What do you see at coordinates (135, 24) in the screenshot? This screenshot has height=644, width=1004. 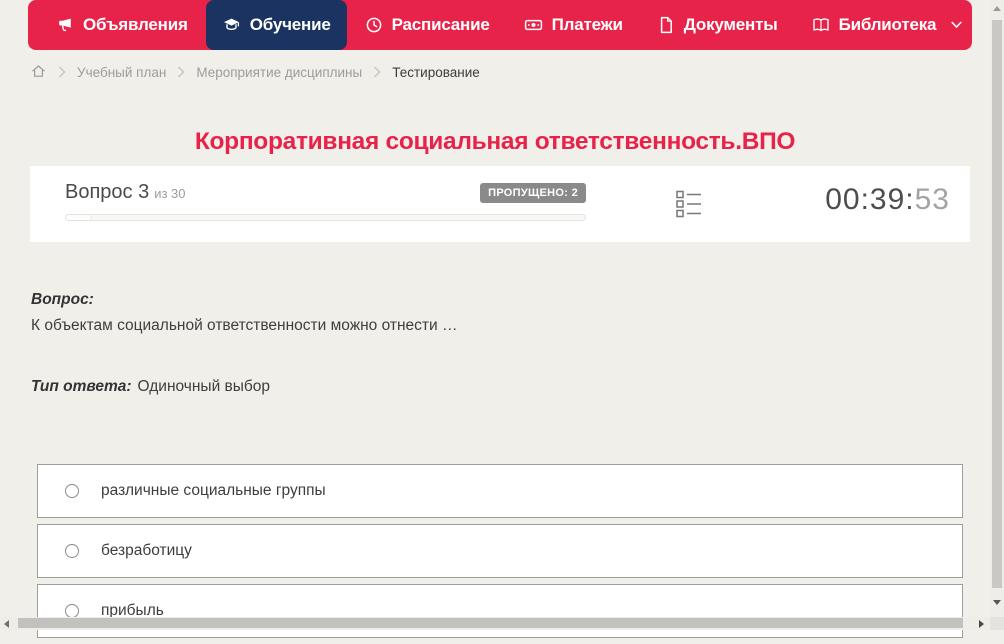 I see `nav-item-label: Объявления` at bounding box center [135, 24].